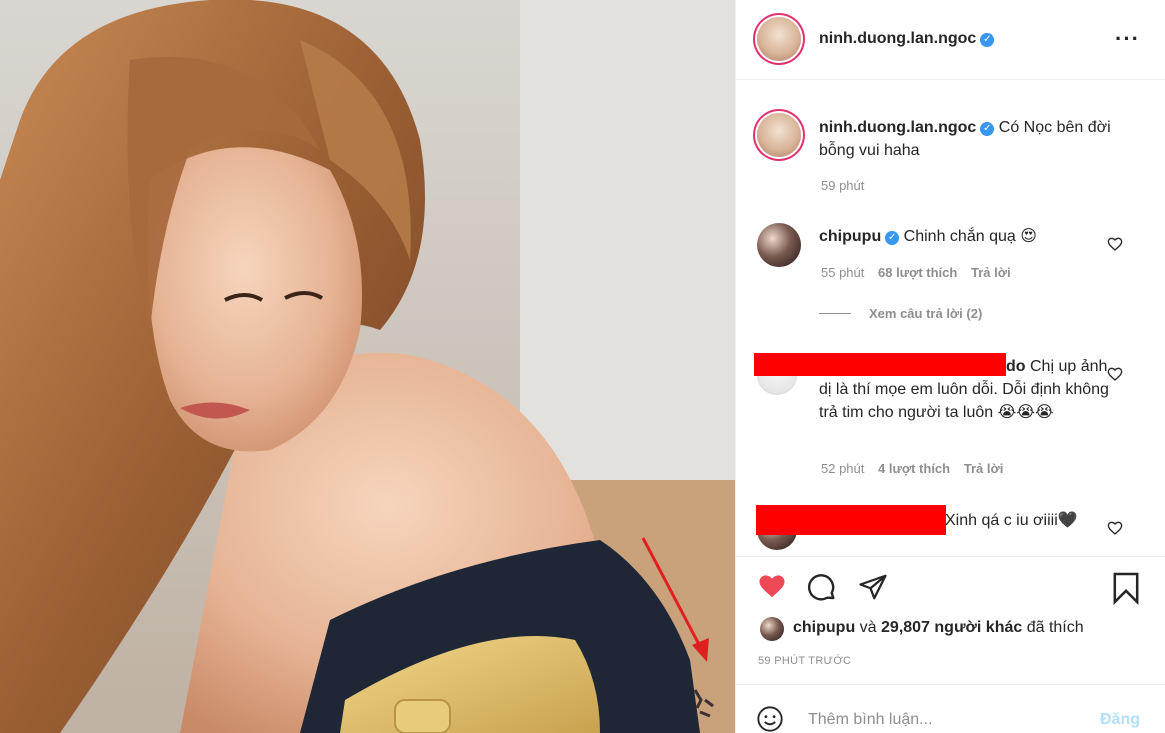  Describe the element at coordinates (779, 39) in the screenshot. I see `author-avatar` at that location.